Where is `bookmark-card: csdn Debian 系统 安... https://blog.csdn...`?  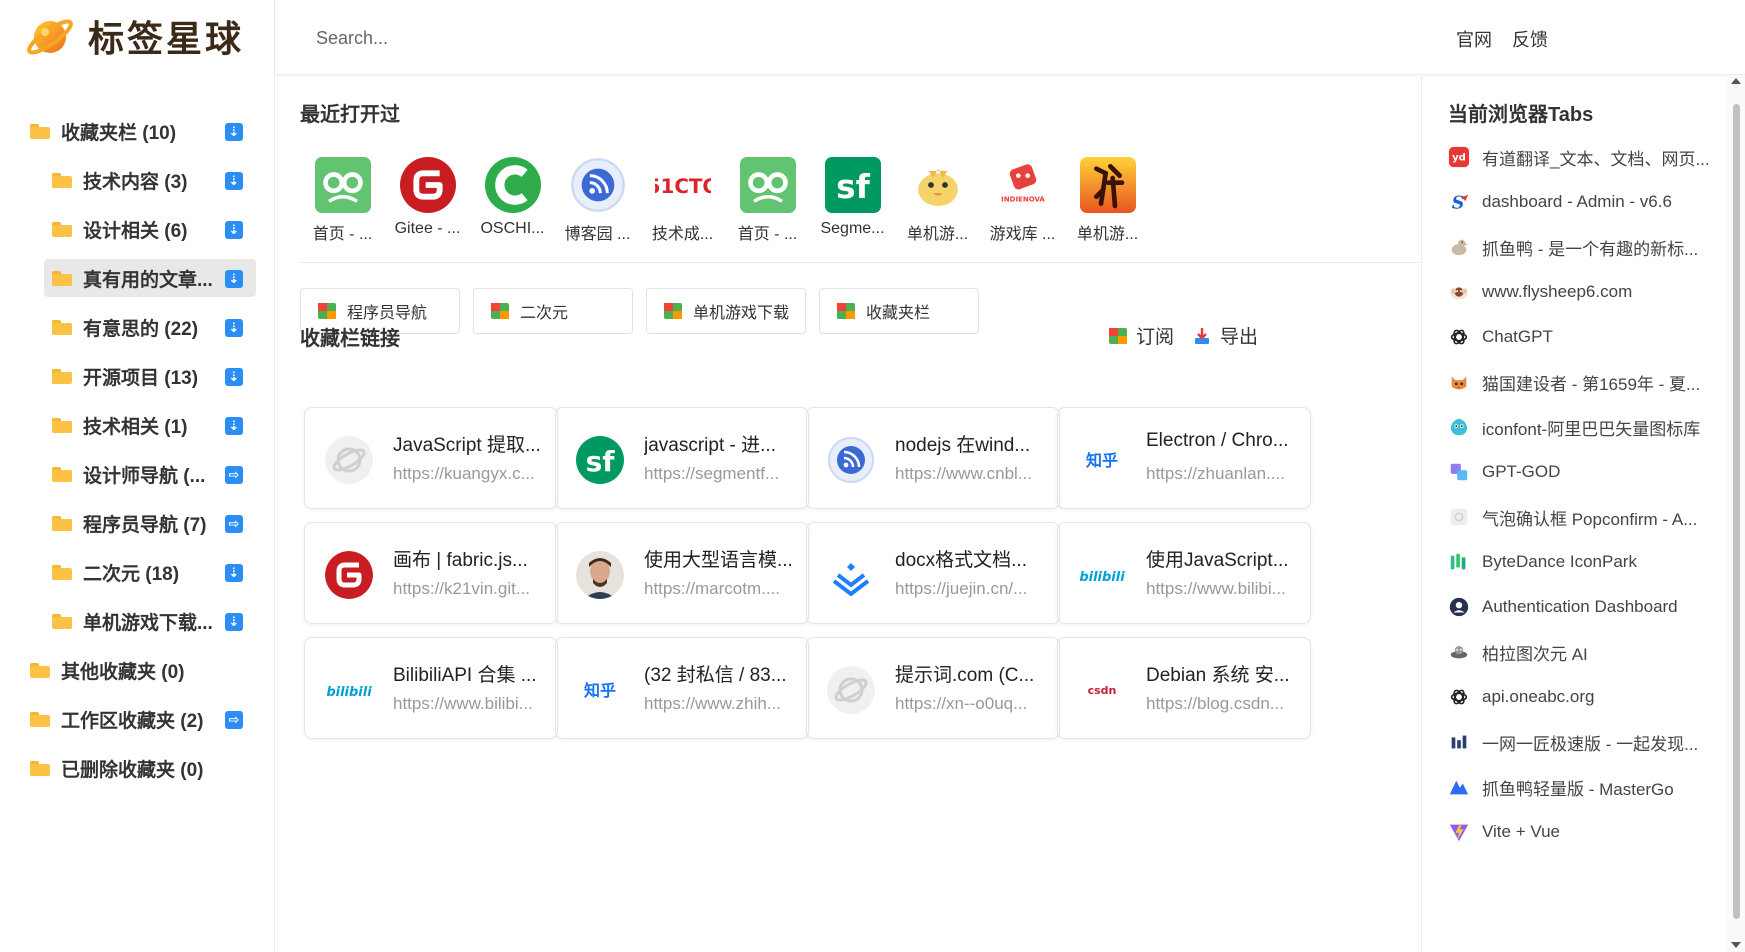 bookmark-card: csdn Debian 系统 安... https://blog.csdn... is located at coordinates (1184, 688).